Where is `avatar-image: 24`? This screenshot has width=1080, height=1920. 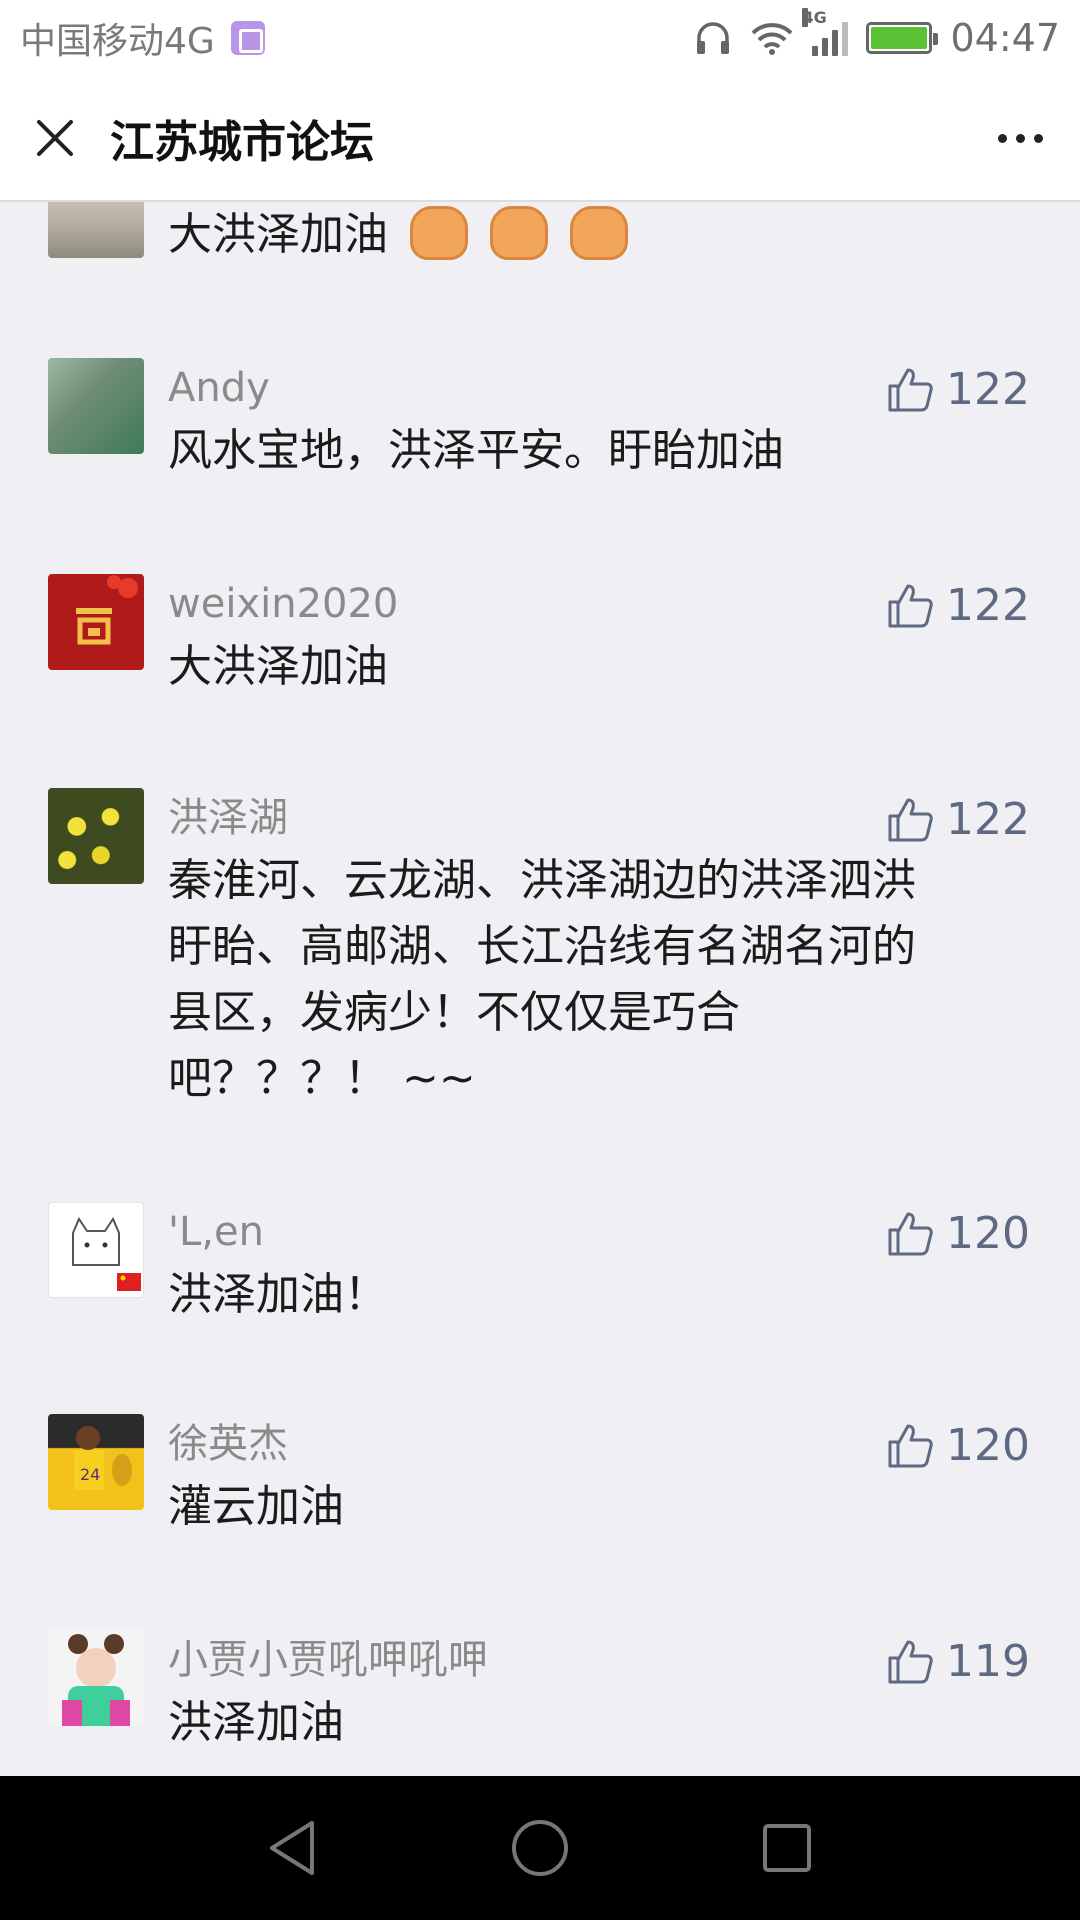 avatar-image: 24 is located at coordinates (103, 1458).